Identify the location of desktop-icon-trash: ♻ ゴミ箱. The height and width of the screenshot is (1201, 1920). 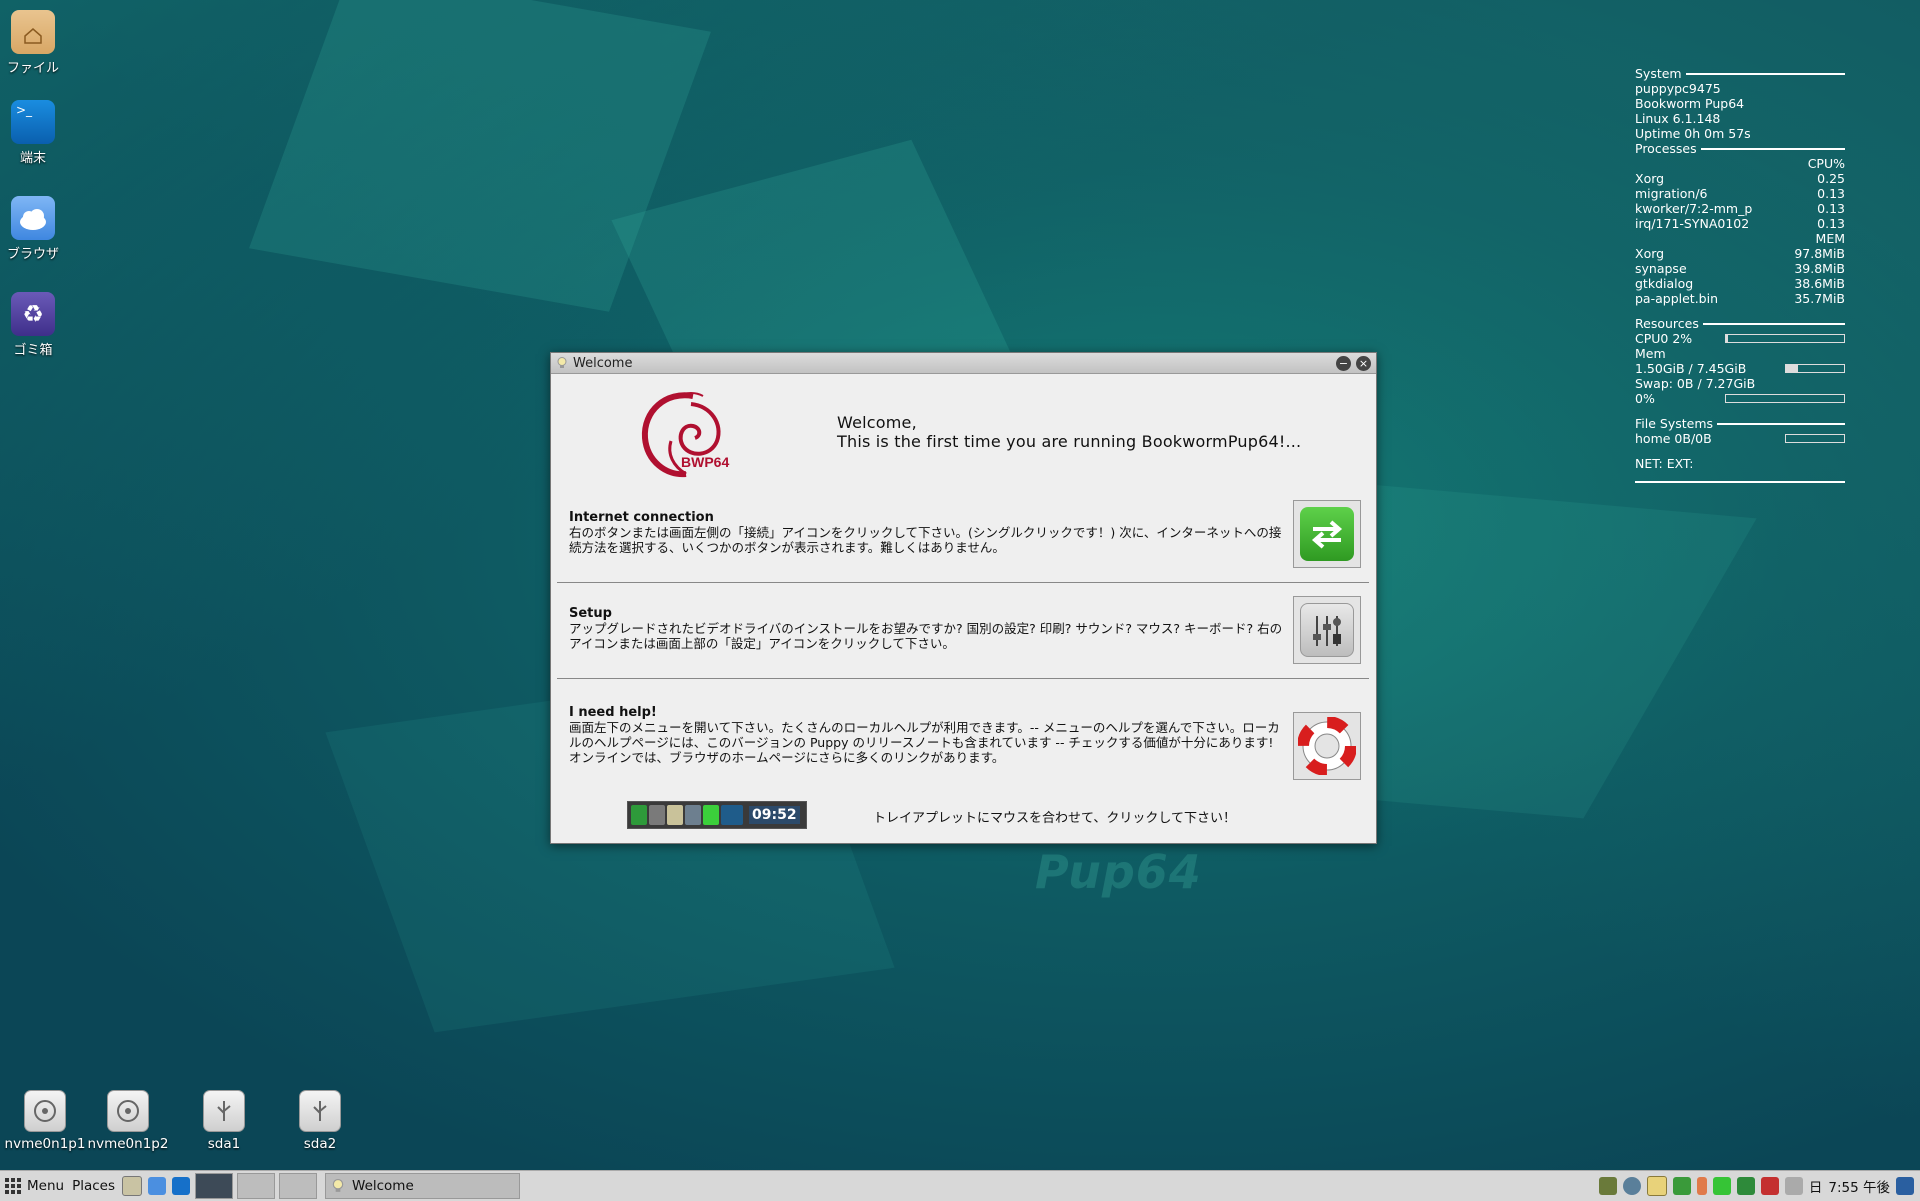
(34, 325).